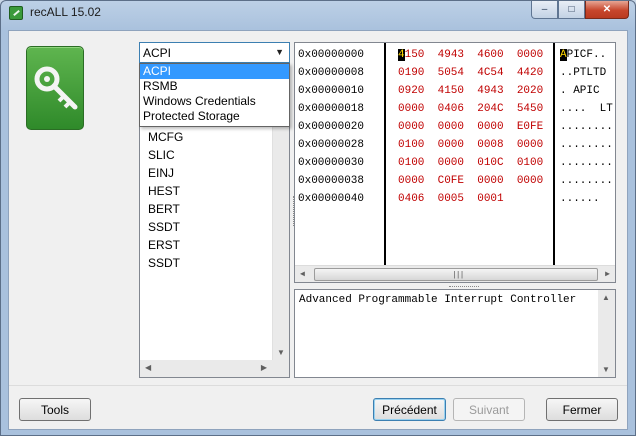 The image size is (636, 436). I want to click on hex-ascii: .... LT, so click(586, 109).